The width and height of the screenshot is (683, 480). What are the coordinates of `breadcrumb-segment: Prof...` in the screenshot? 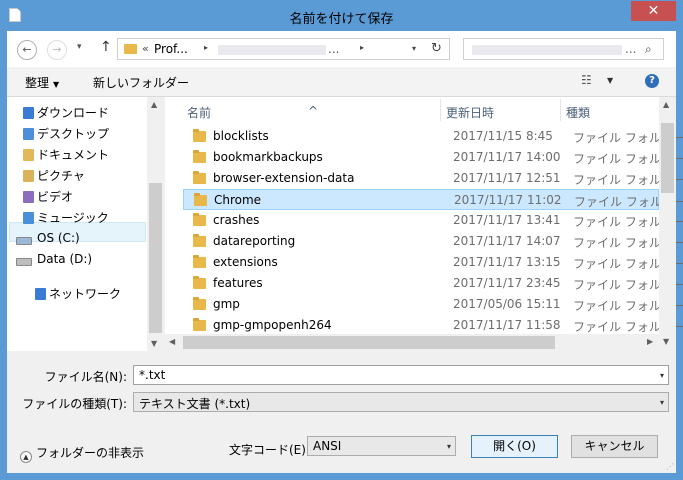 It's located at (171, 49).